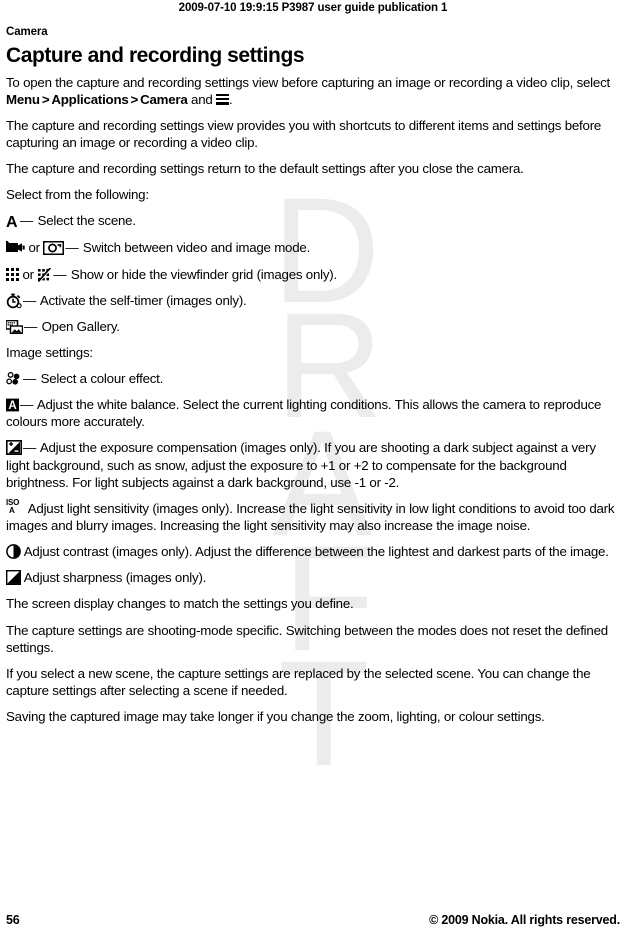  What do you see at coordinates (45, 274) in the screenshot?
I see `viewfinder-grid-off-icon` at bounding box center [45, 274].